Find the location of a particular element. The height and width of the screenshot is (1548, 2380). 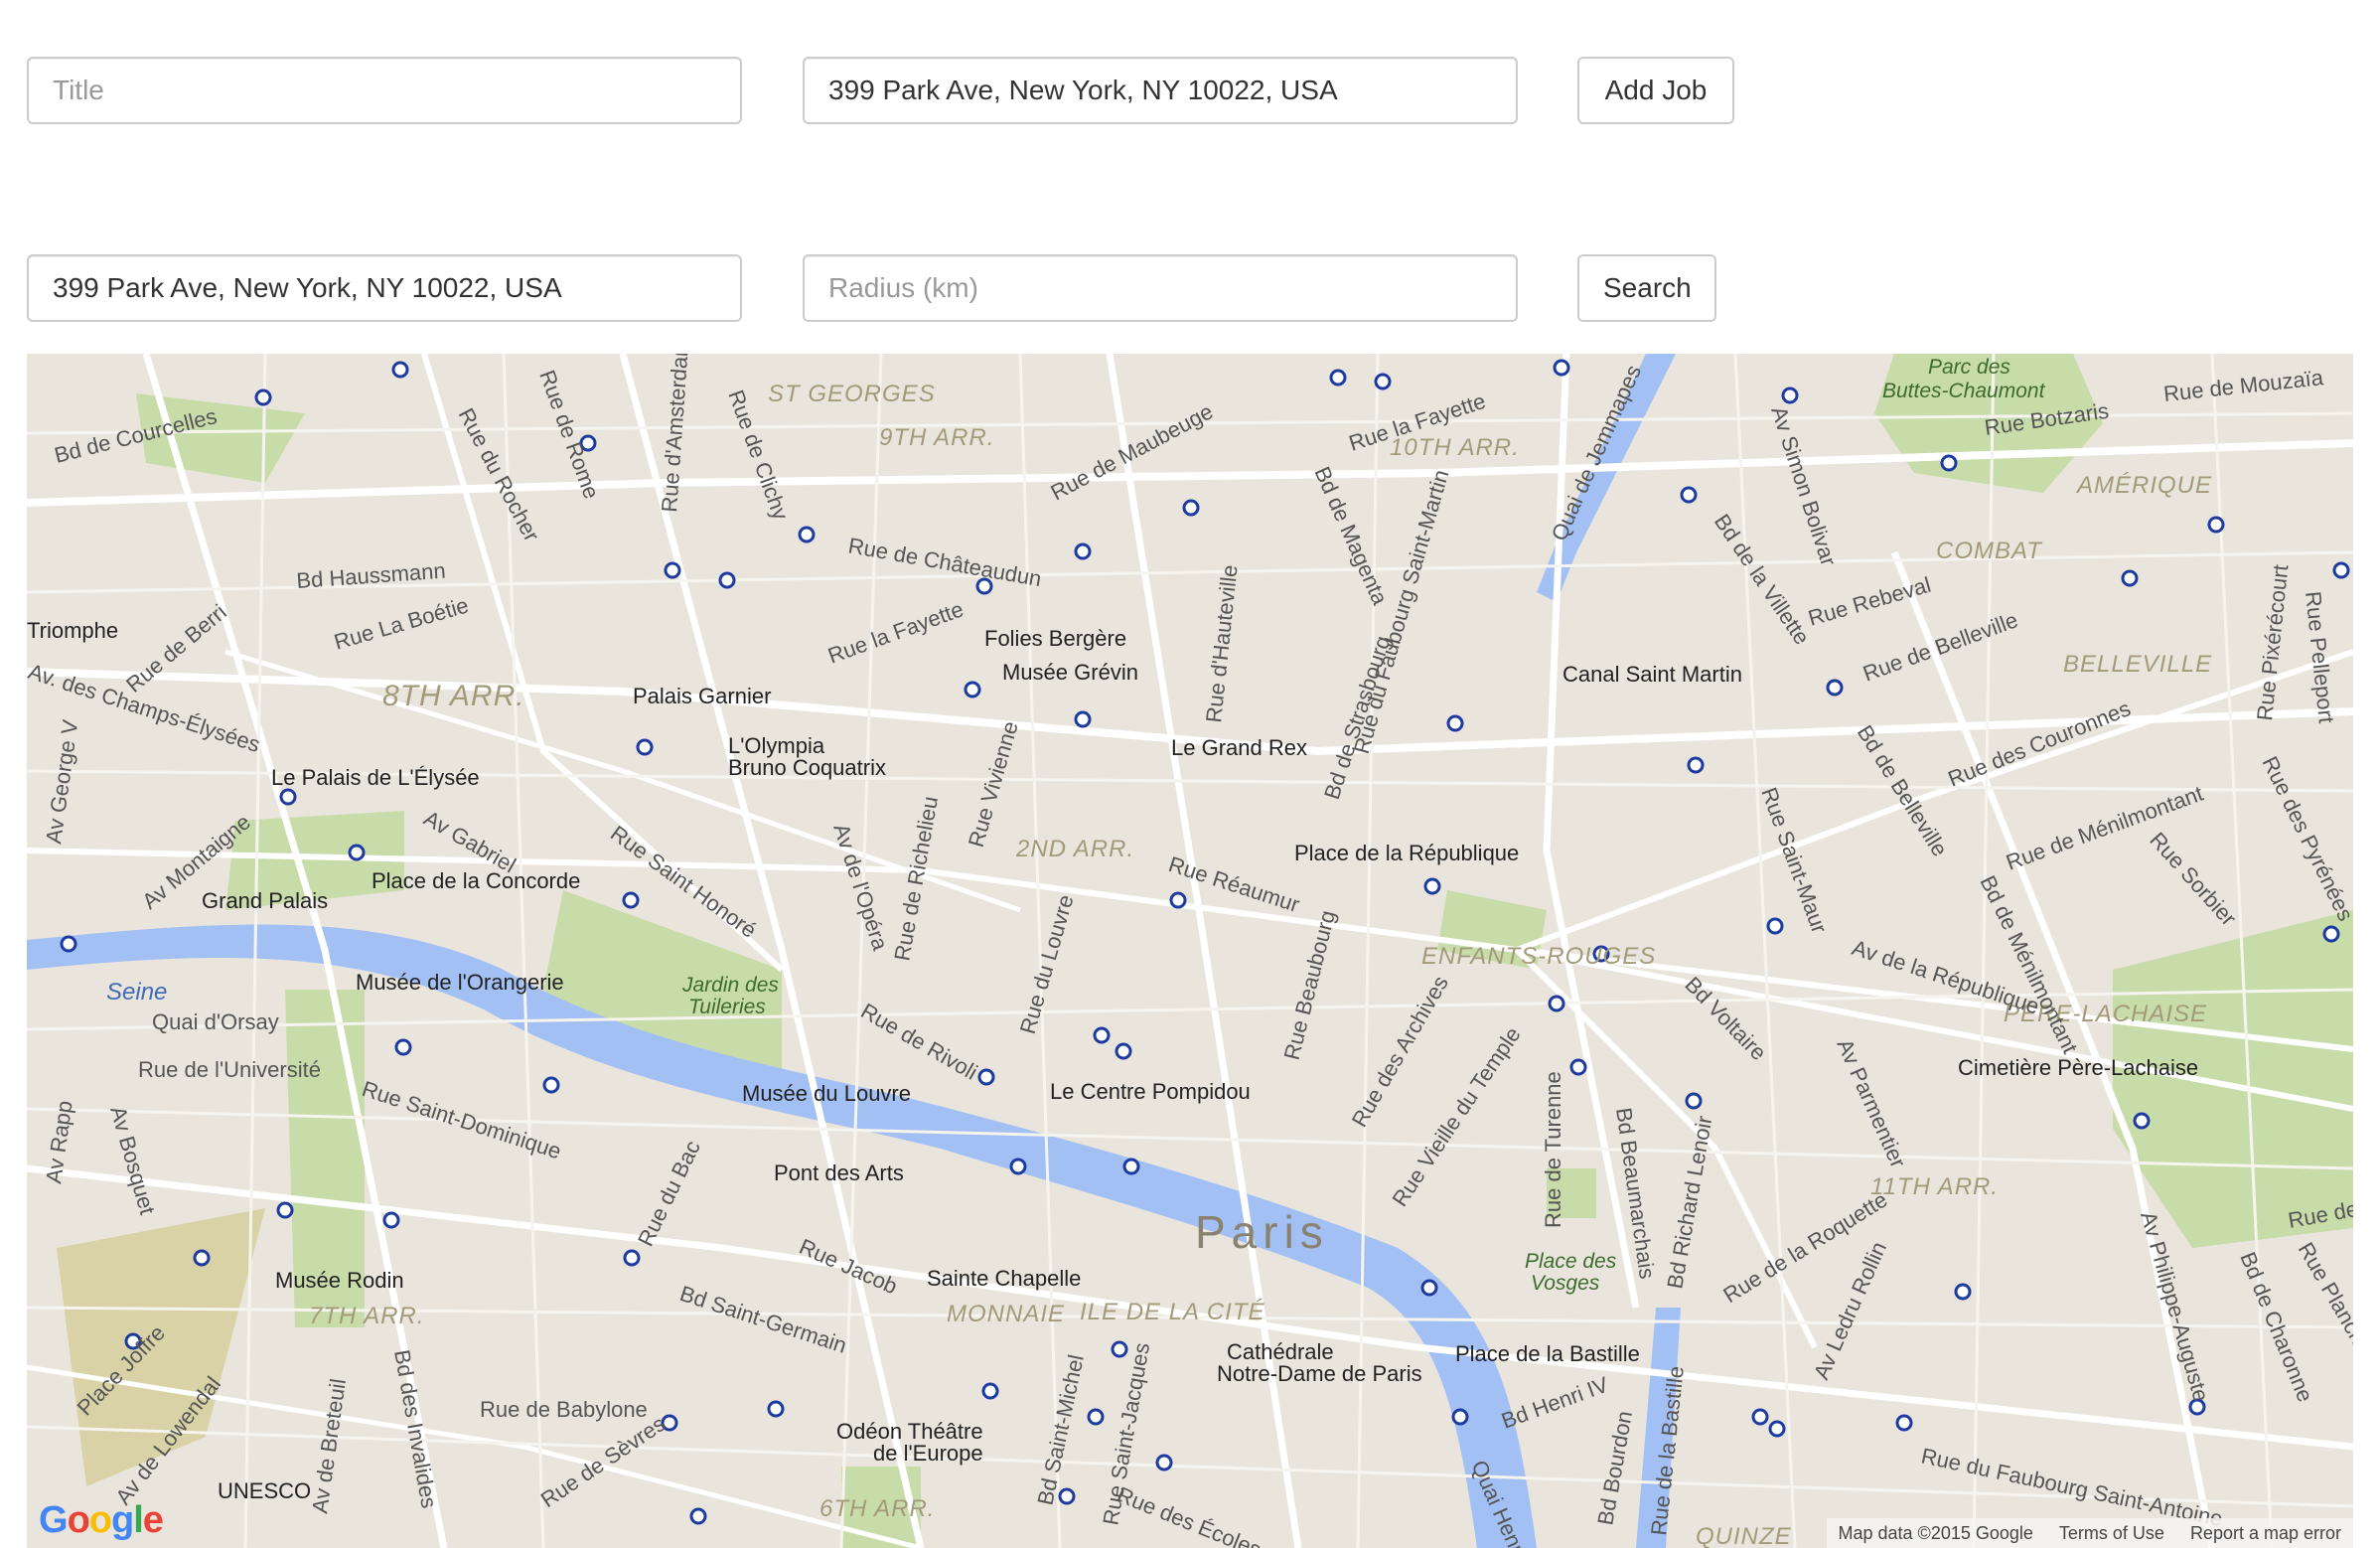

poi-label: Cimetière Père-Lachaise is located at coordinates (2078, 1067).